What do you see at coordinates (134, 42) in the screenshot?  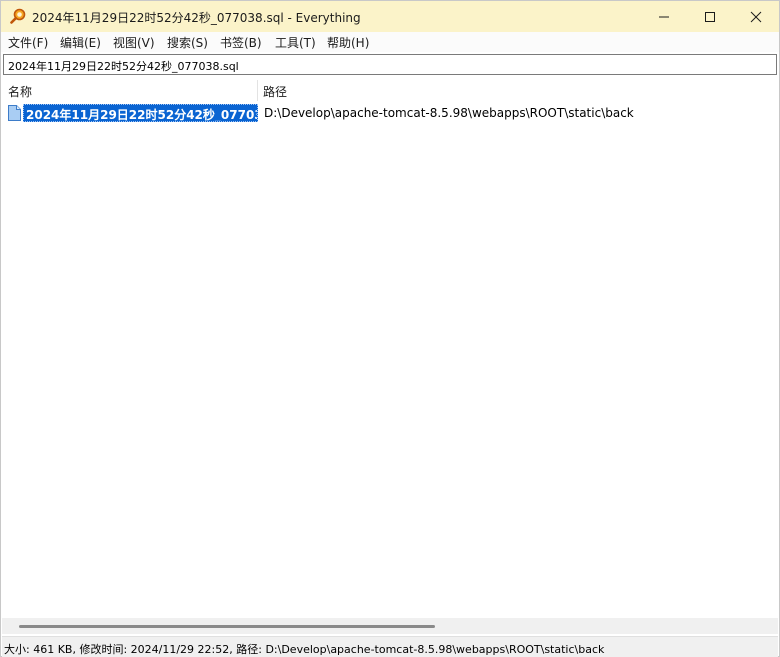 I see `menu-view: 视图(V)` at bounding box center [134, 42].